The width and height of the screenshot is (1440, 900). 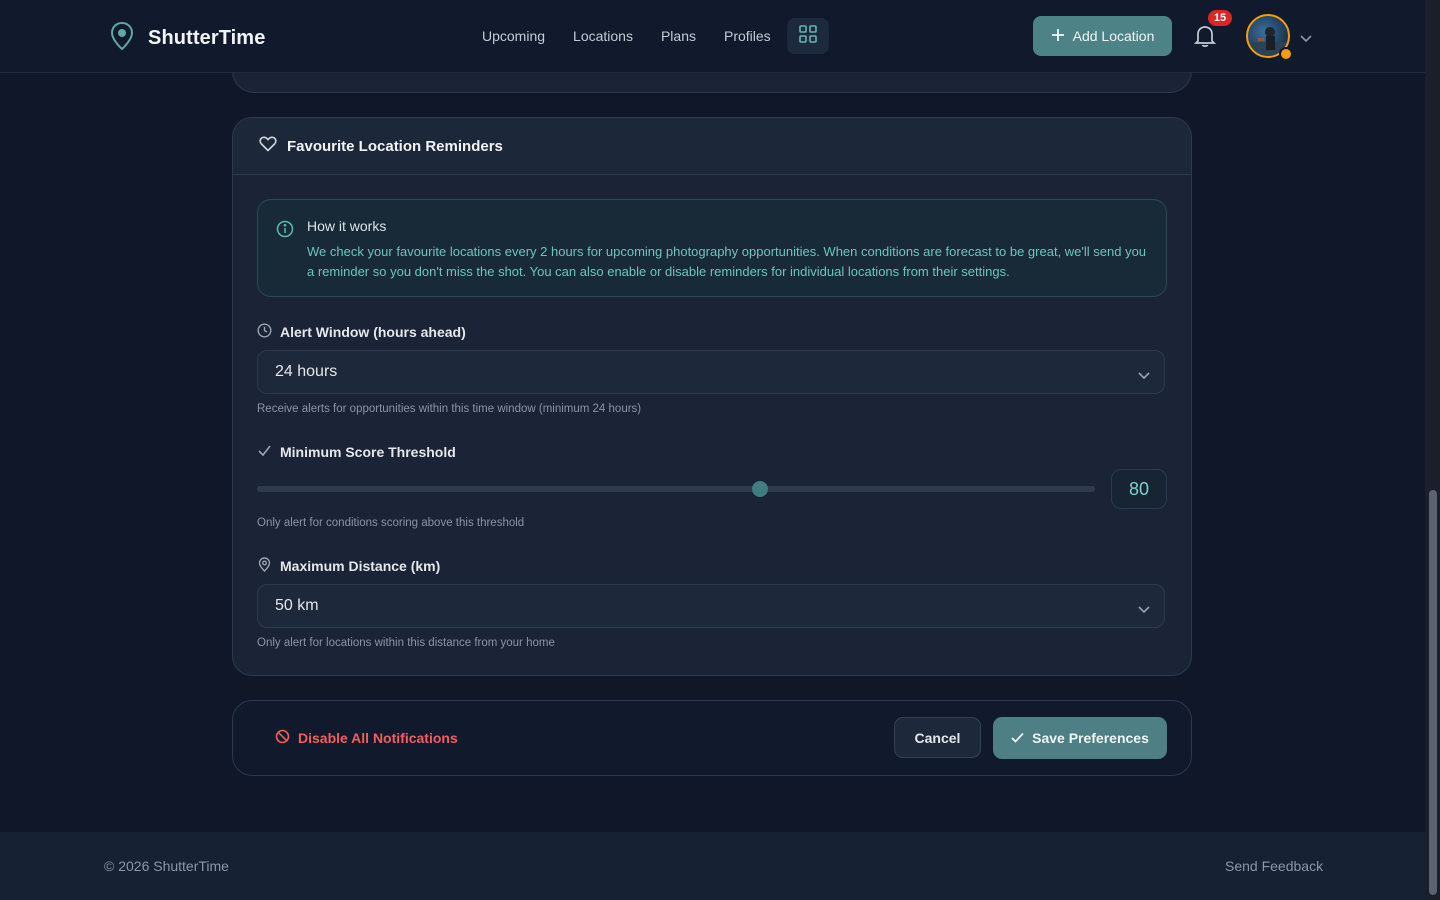 I want to click on apps-grid-button, so click(x=807, y=36).